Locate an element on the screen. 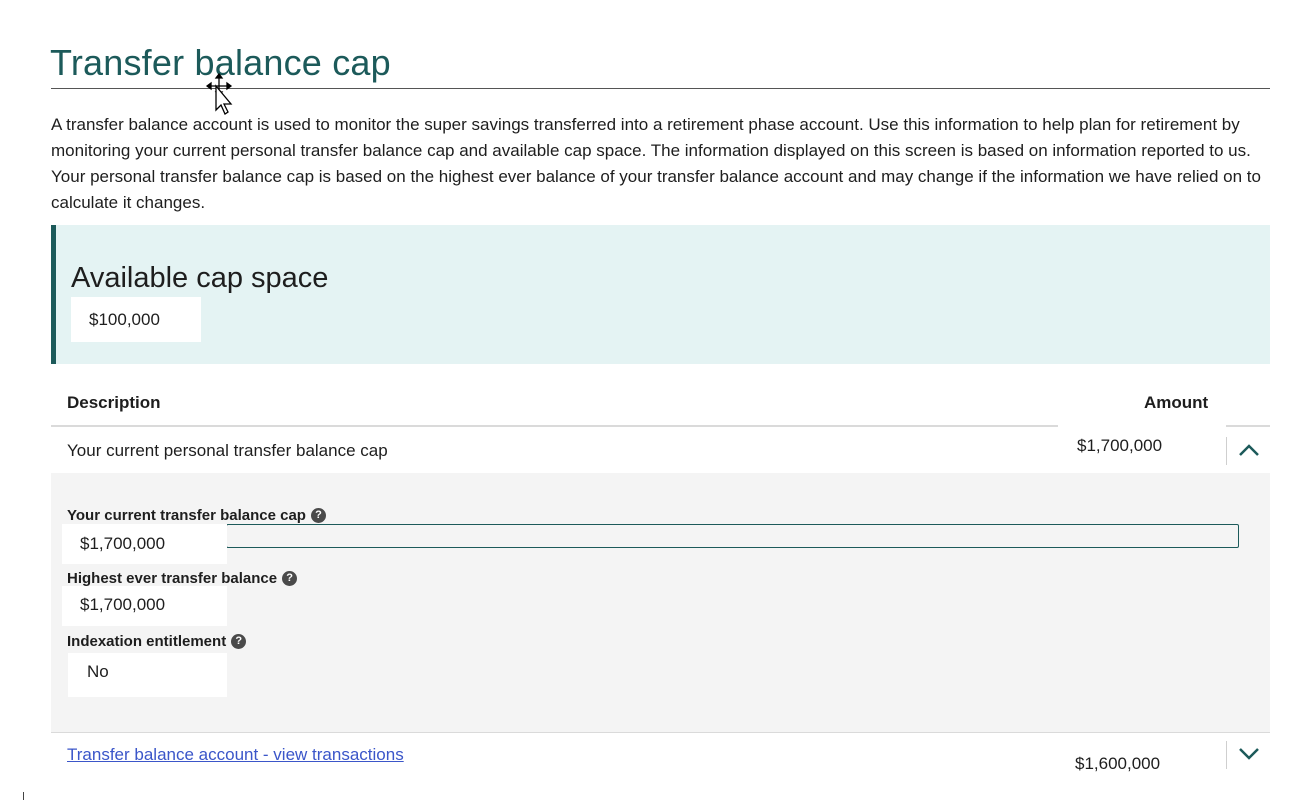 This screenshot has height=802, width=1314. column-header-amount: Amount is located at coordinates (1176, 402).